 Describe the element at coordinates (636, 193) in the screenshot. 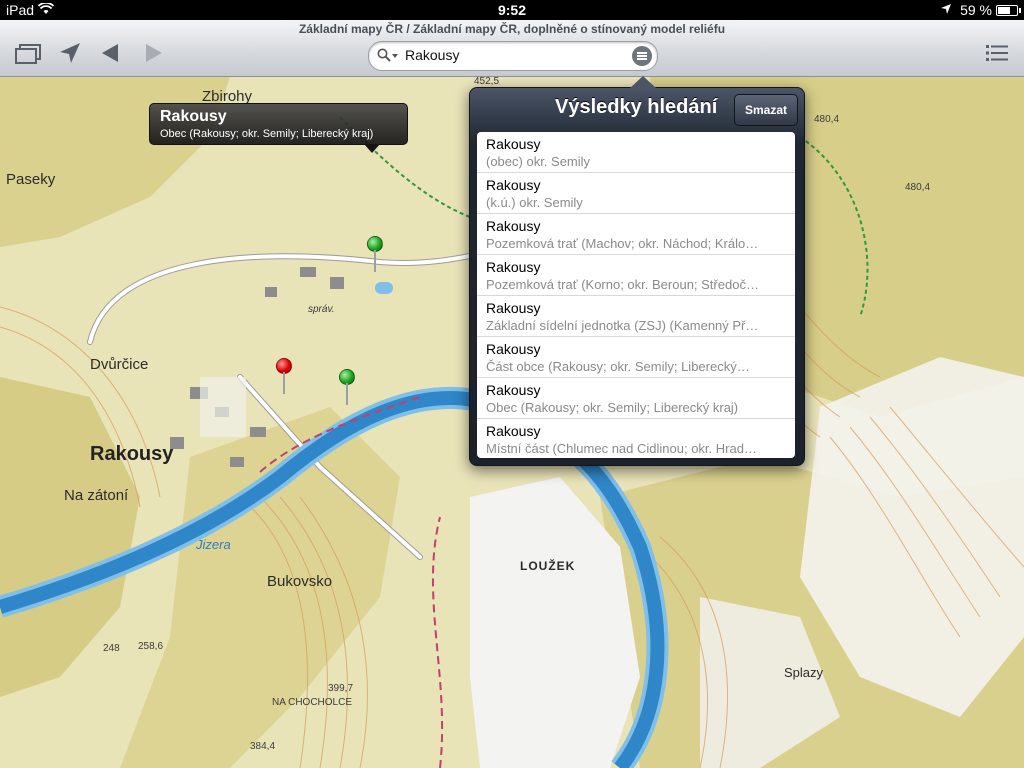

I see `result-row: Rakousy (k.ú.) okr. Semily` at that location.